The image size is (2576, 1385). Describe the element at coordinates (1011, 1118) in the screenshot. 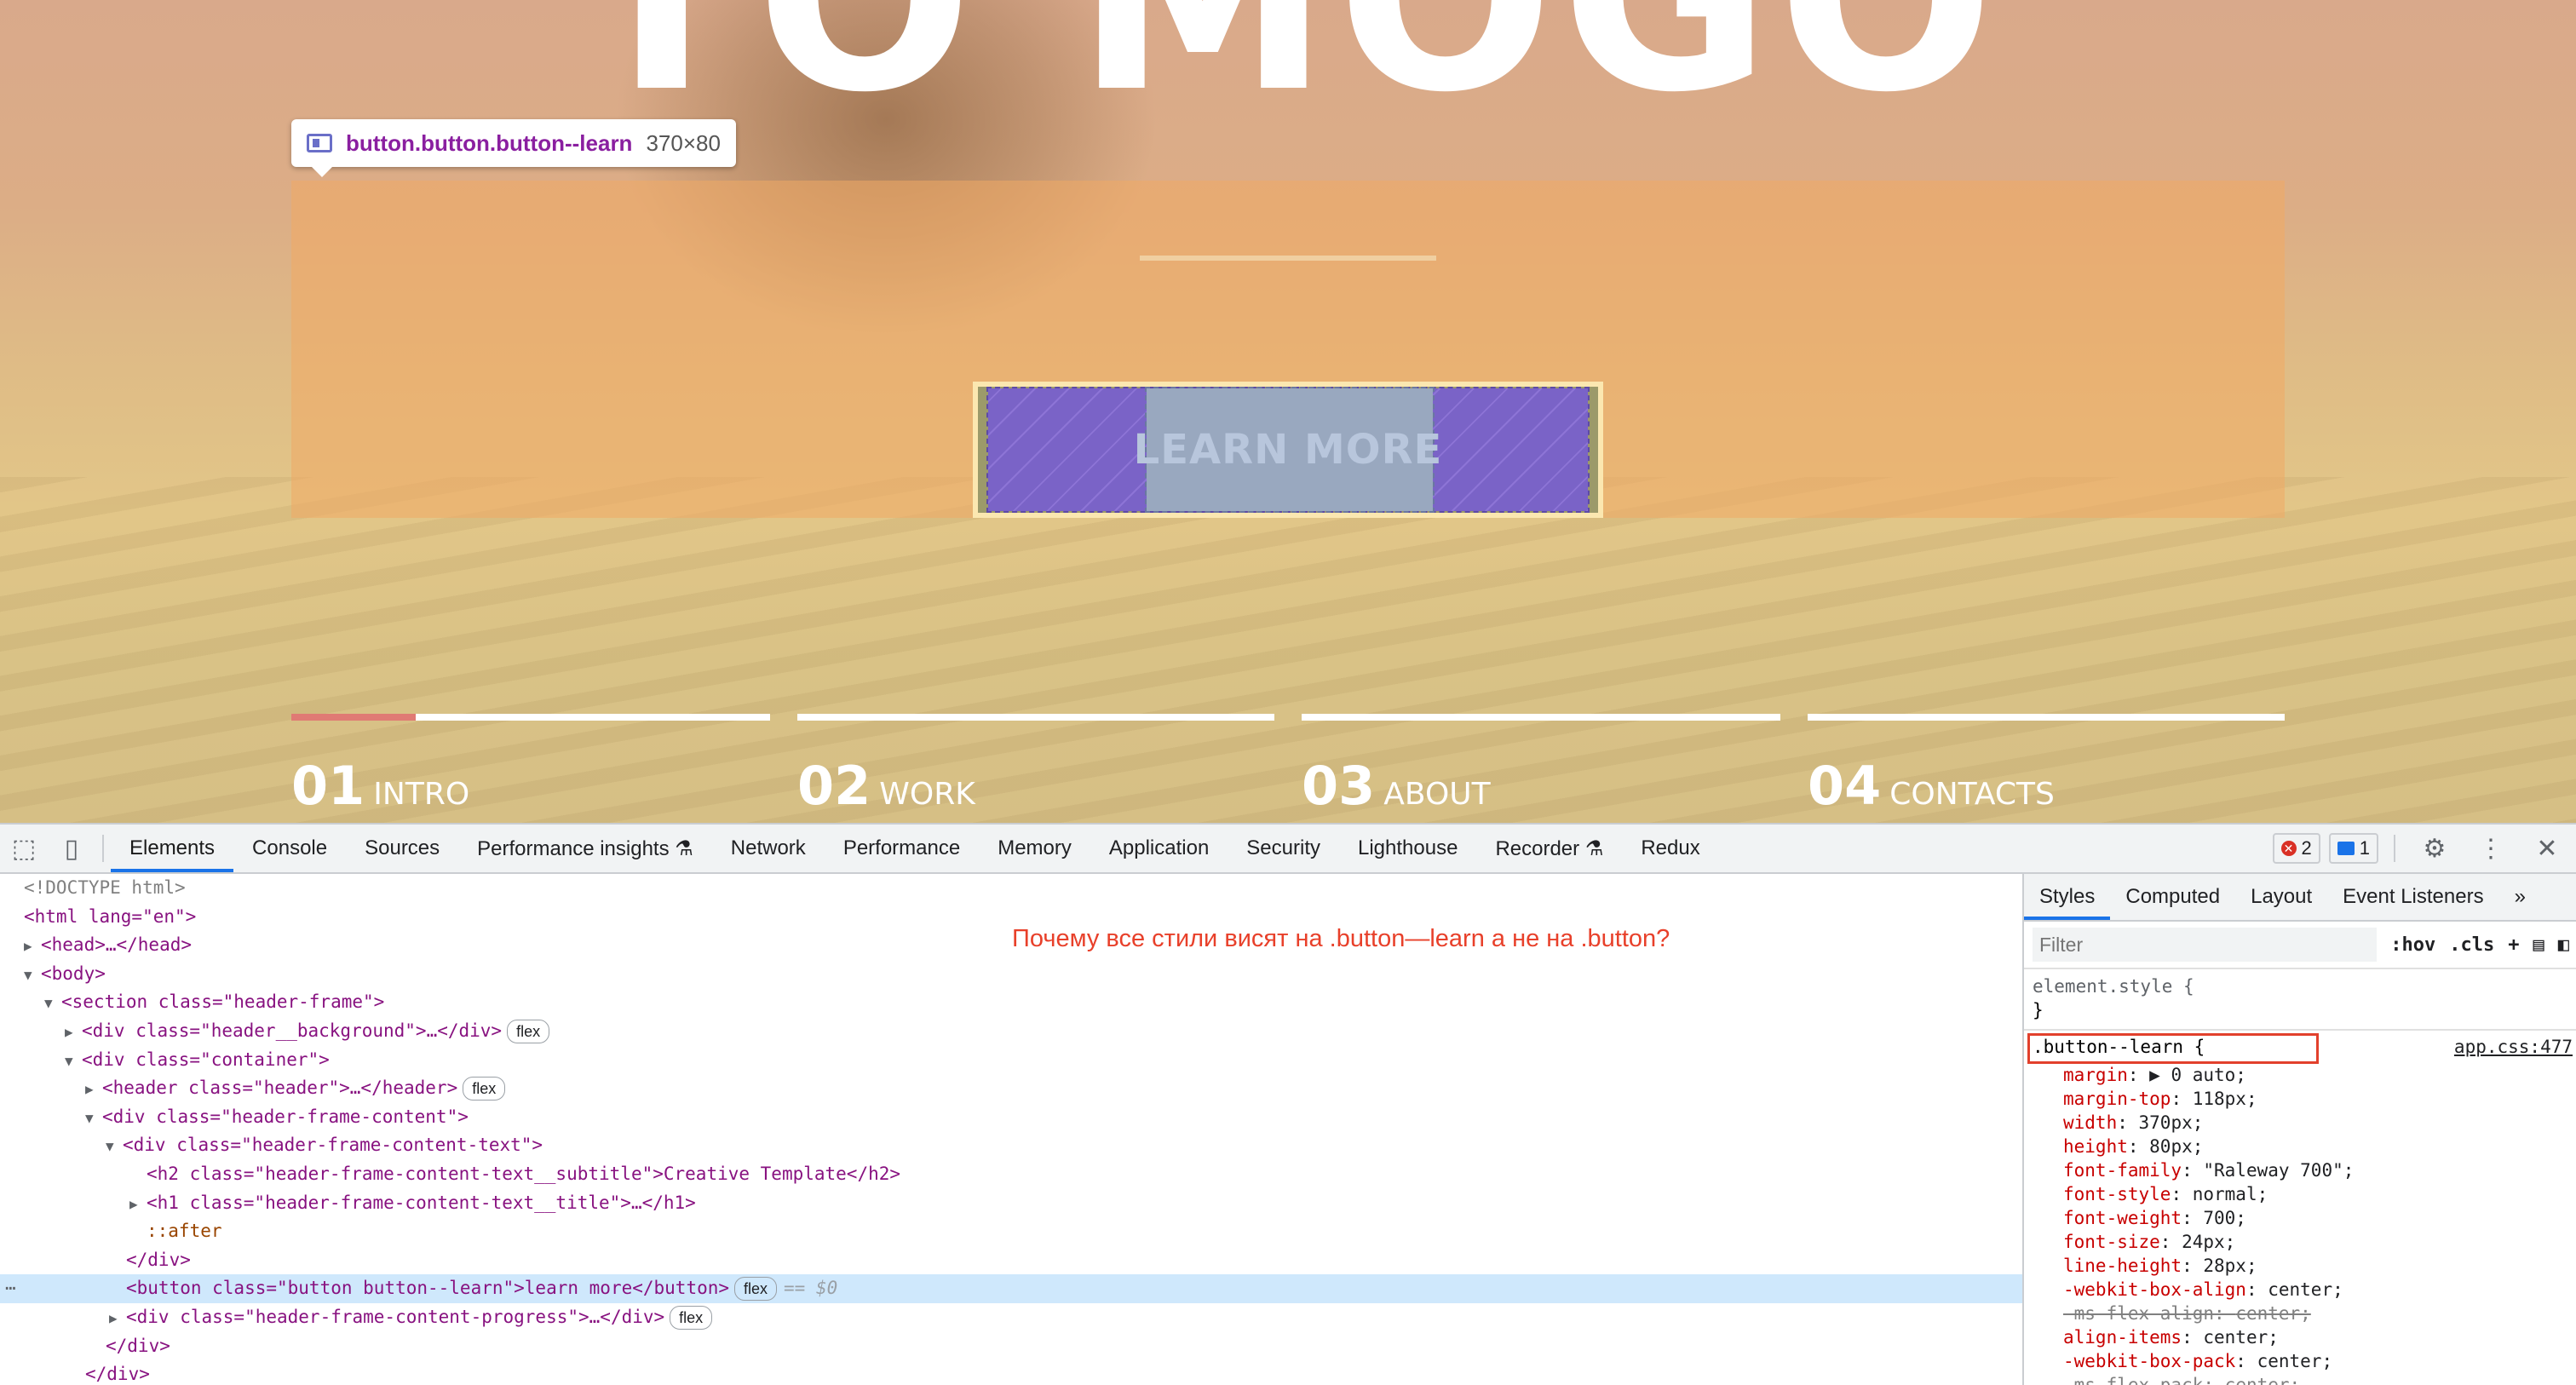

I see `dom-line: ▼<div class="header-frame-content">` at that location.